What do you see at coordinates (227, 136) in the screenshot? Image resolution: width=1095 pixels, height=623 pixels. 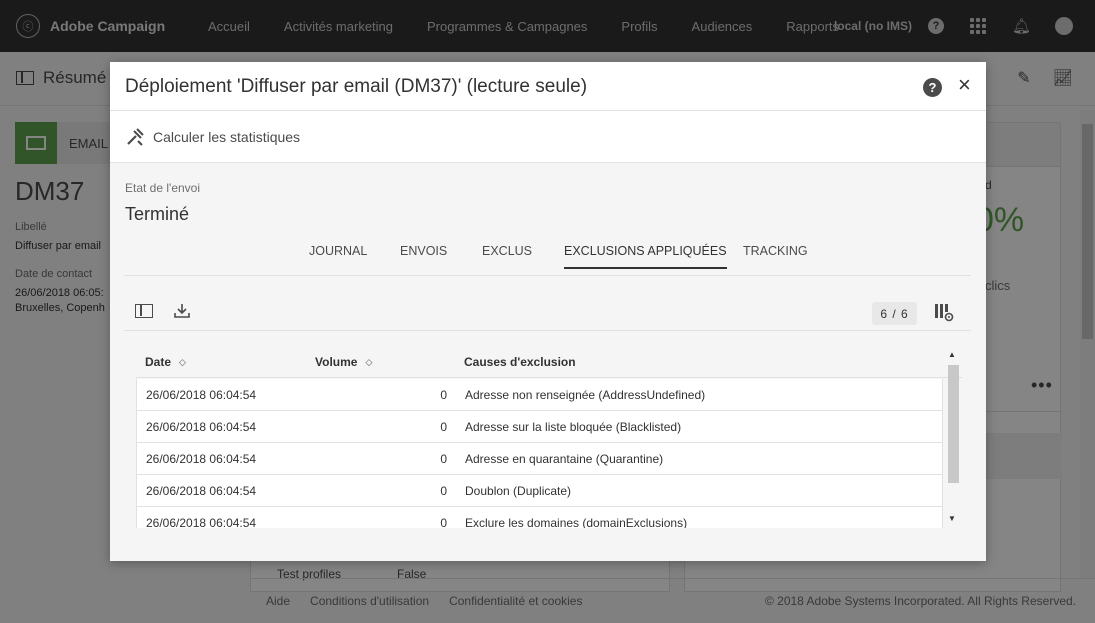 I see `compute-stats-label: Calculer les statistiques` at bounding box center [227, 136].